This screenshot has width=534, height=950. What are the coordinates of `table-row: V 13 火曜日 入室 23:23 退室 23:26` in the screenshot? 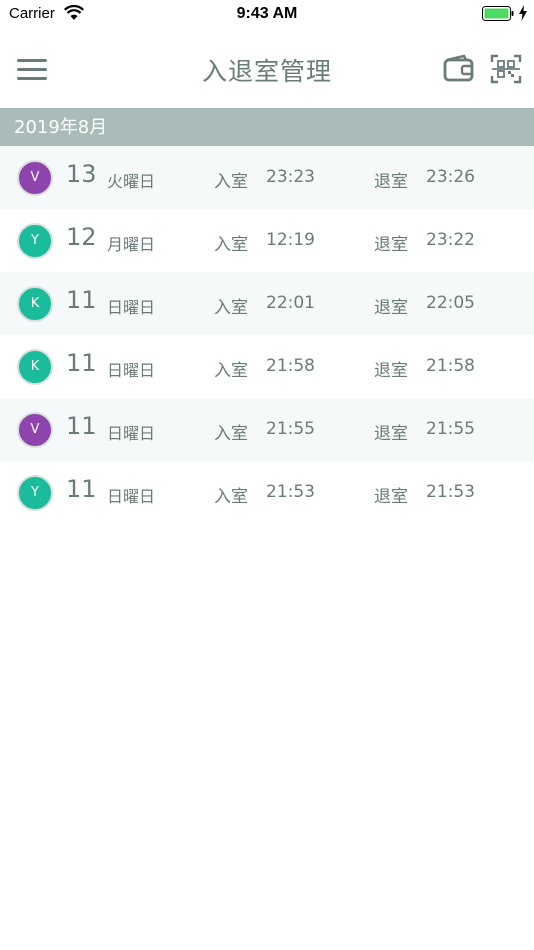 It's located at (267, 177).